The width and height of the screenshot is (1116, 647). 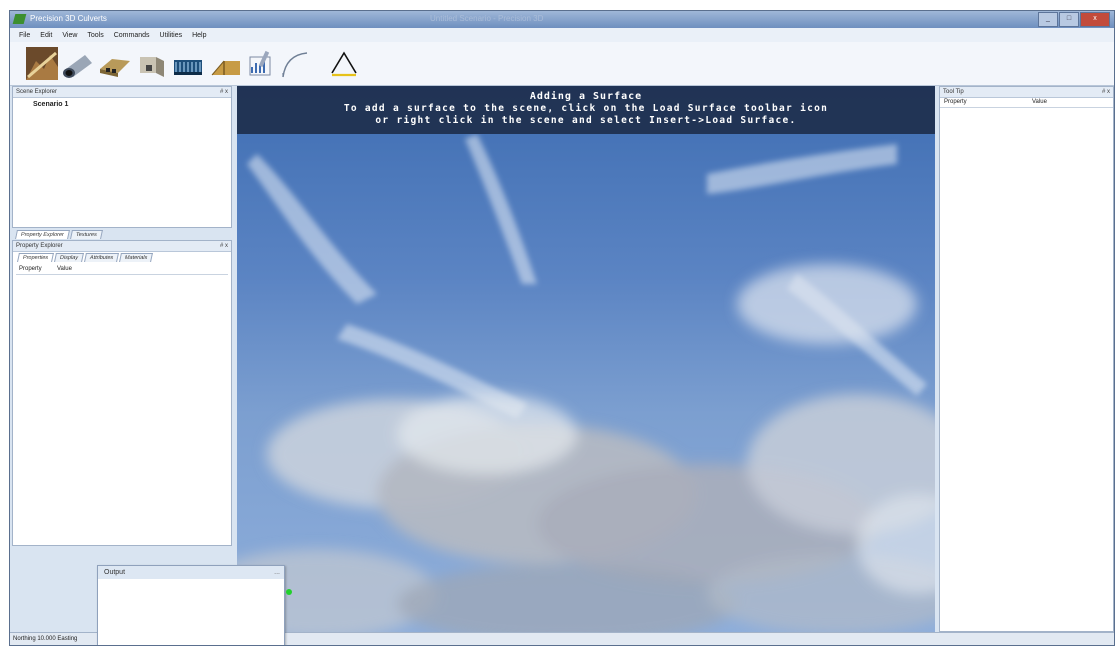 I want to click on tab-property-explorer: Property Explorer, so click(x=42, y=234).